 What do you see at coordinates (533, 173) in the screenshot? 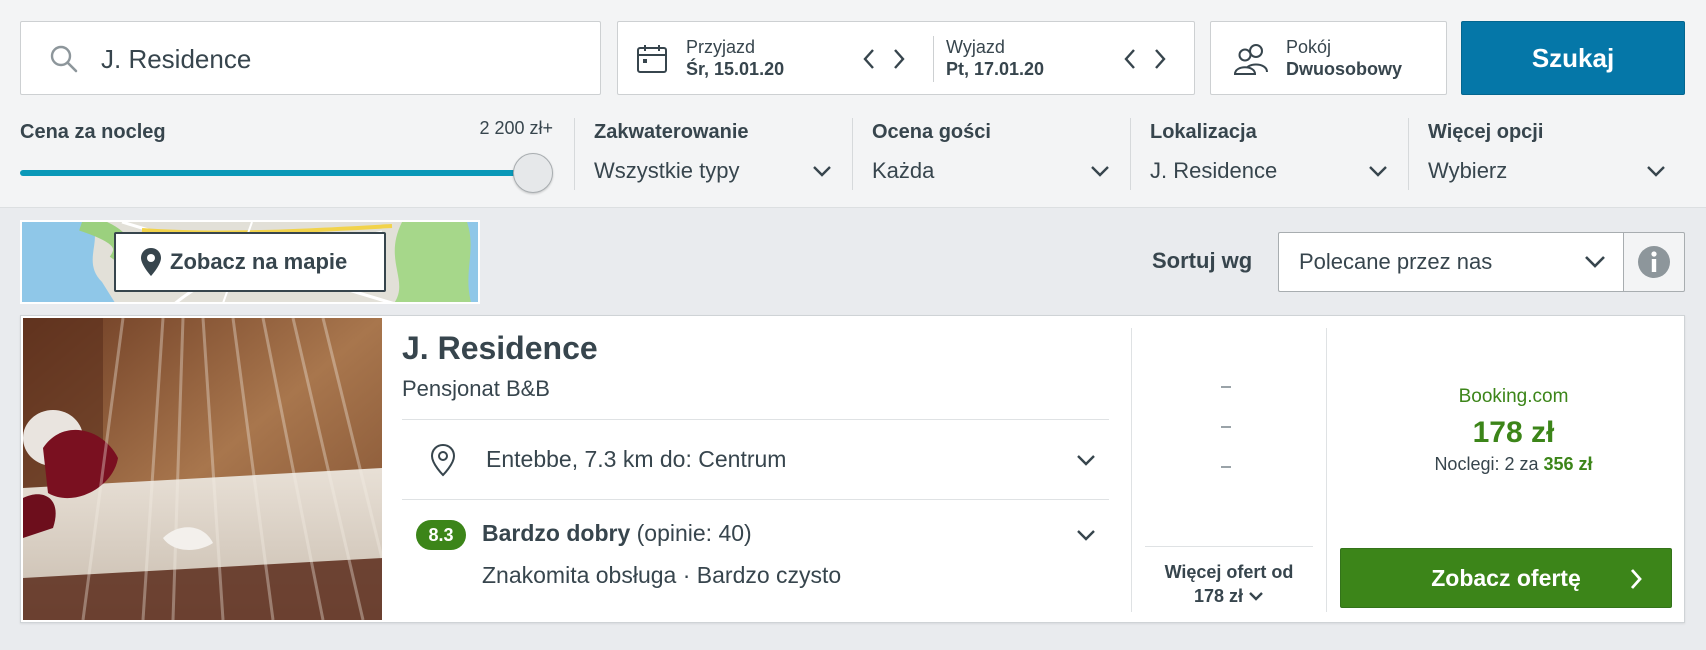
I see `price-slider-handle` at bounding box center [533, 173].